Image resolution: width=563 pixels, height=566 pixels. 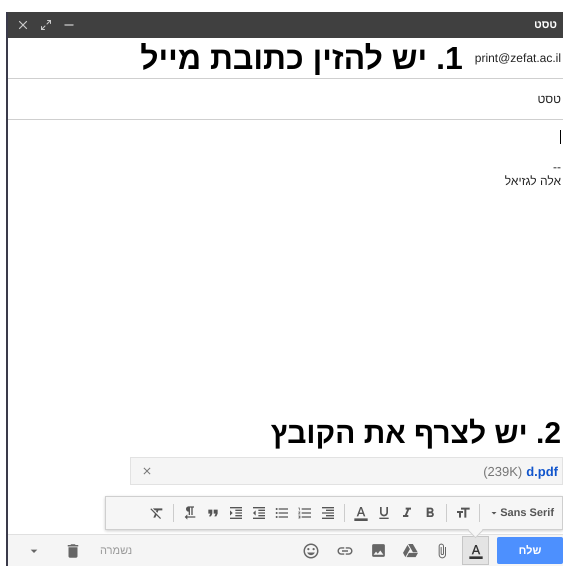 I want to click on expand-icon, so click(x=46, y=25).